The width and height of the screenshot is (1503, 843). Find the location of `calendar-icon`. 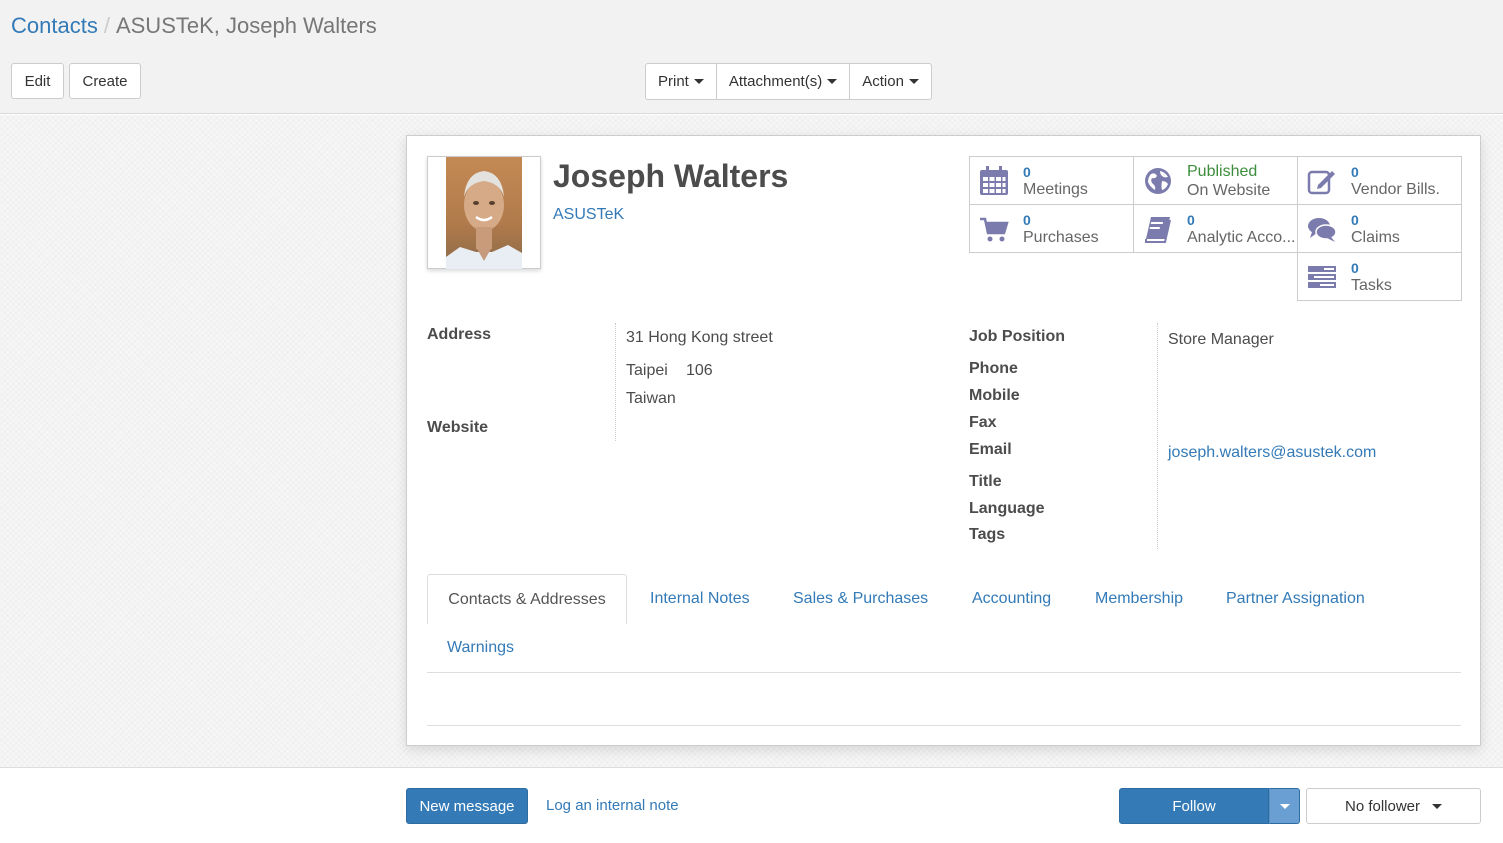

calendar-icon is located at coordinates (994, 180).